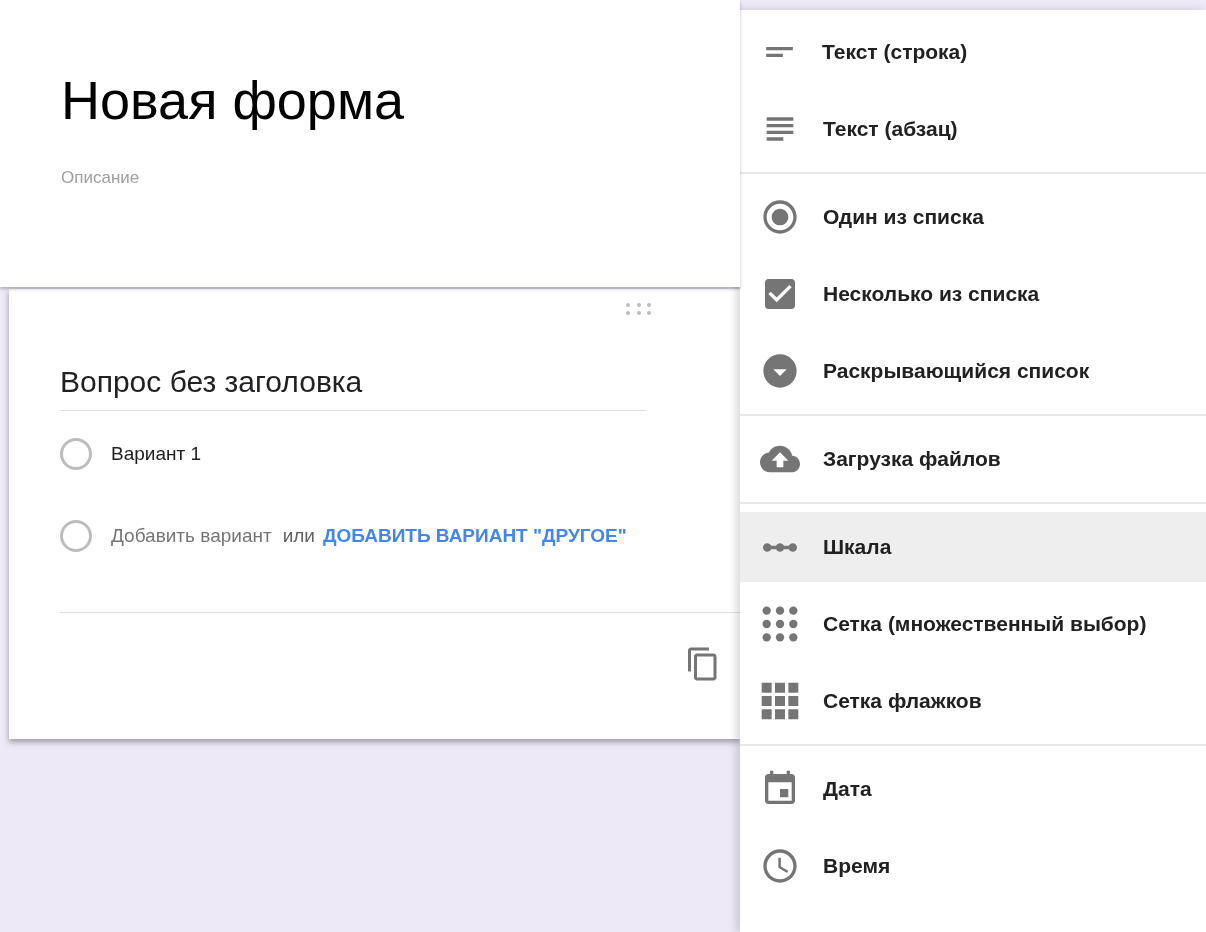 Image resolution: width=1206 pixels, height=932 pixels. I want to click on menu-item: Несколько из списка, so click(973, 294).